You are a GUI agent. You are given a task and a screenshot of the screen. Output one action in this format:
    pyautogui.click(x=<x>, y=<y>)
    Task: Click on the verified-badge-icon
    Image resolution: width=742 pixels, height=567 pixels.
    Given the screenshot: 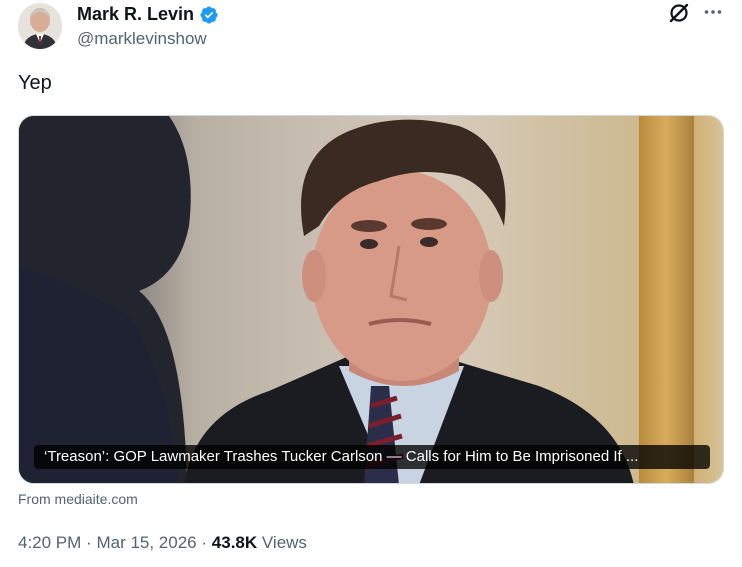 What is the action you would take?
    pyautogui.click(x=209, y=15)
    